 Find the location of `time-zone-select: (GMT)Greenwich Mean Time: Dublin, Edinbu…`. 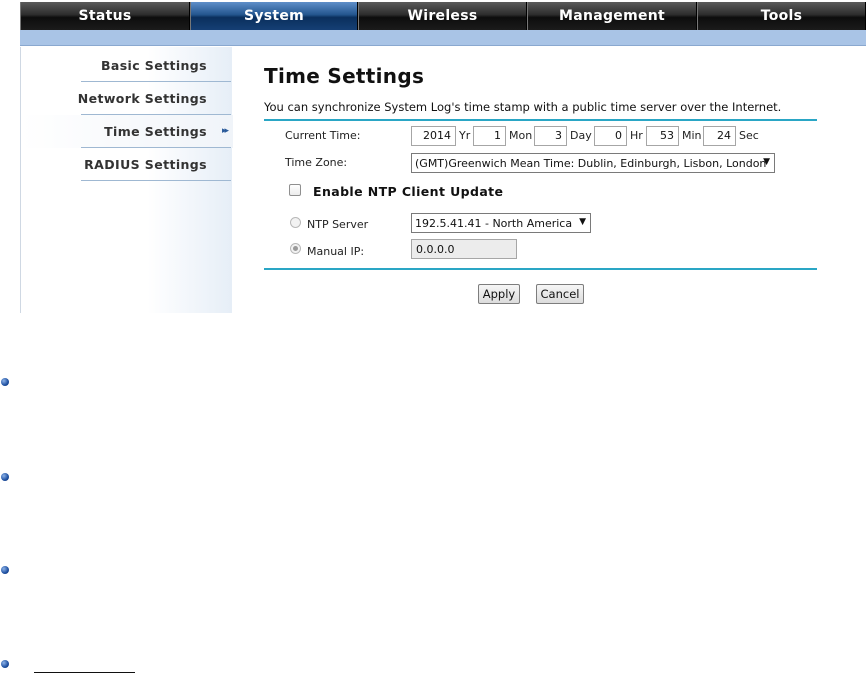

time-zone-select: (GMT)Greenwich Mean Time: Dublin, Edinbu… is located at coordinates (593, 163).